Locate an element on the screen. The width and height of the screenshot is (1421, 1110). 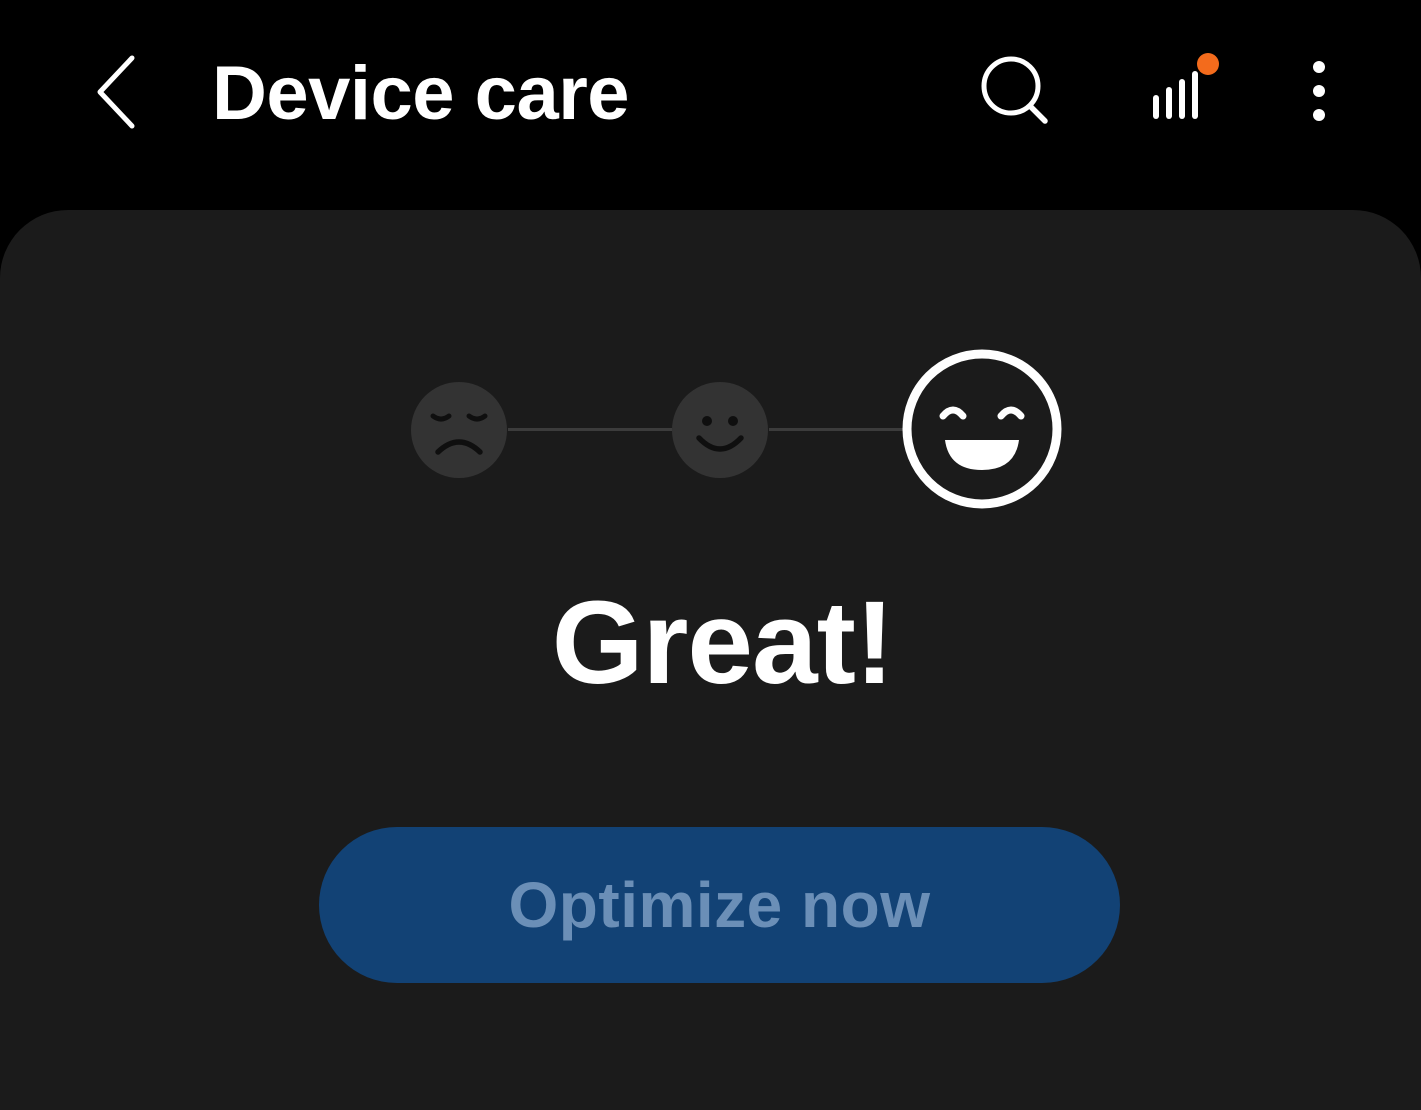
stats-button is located at coordinates (1185, 91).